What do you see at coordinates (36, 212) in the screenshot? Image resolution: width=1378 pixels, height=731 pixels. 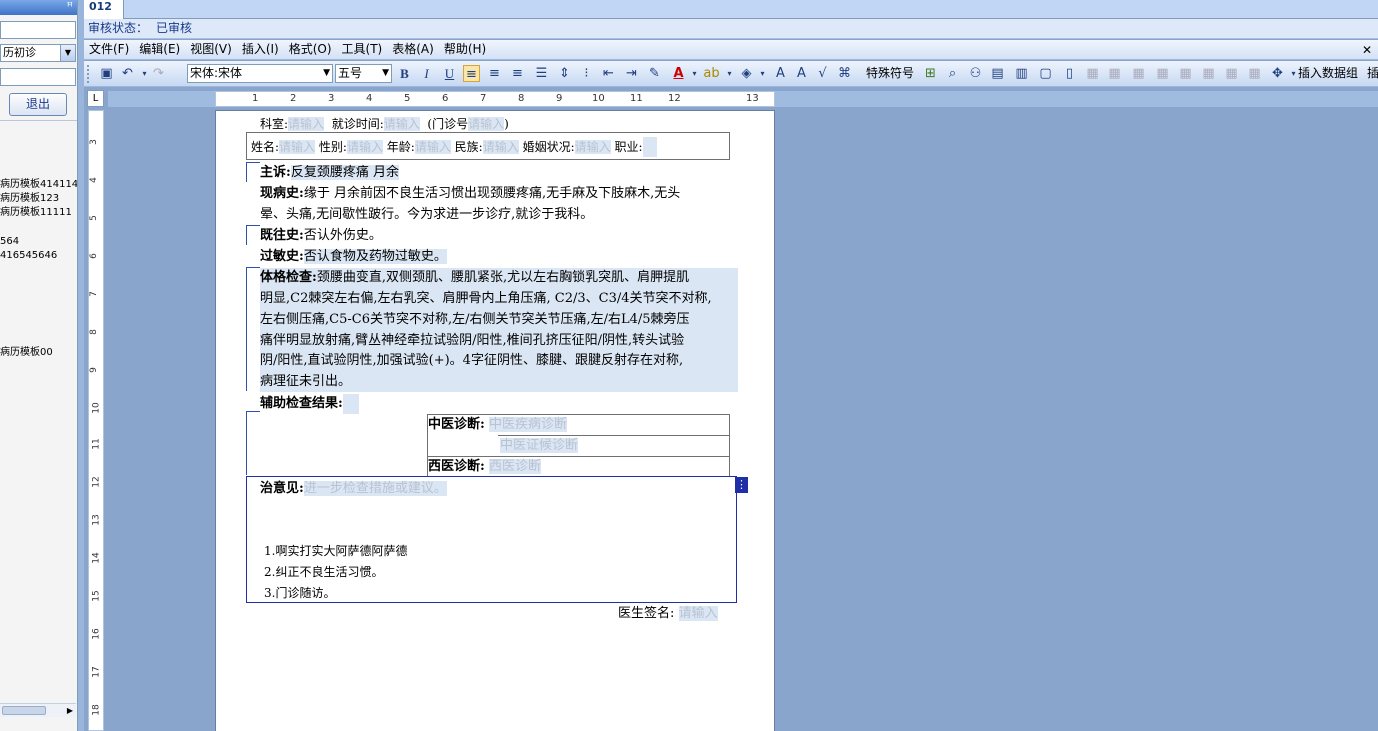 I see `tree-item: 病历模板11111` at bounding box center [36, 212].